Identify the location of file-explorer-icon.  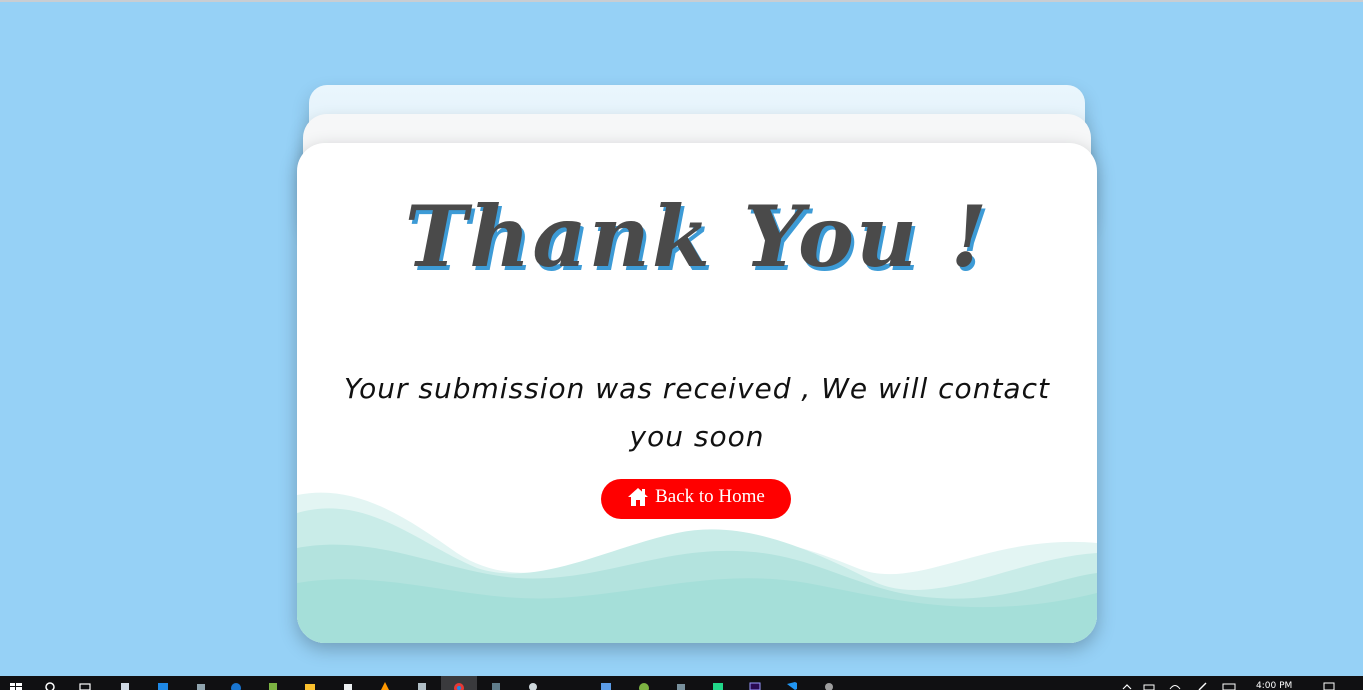
(310, 685).